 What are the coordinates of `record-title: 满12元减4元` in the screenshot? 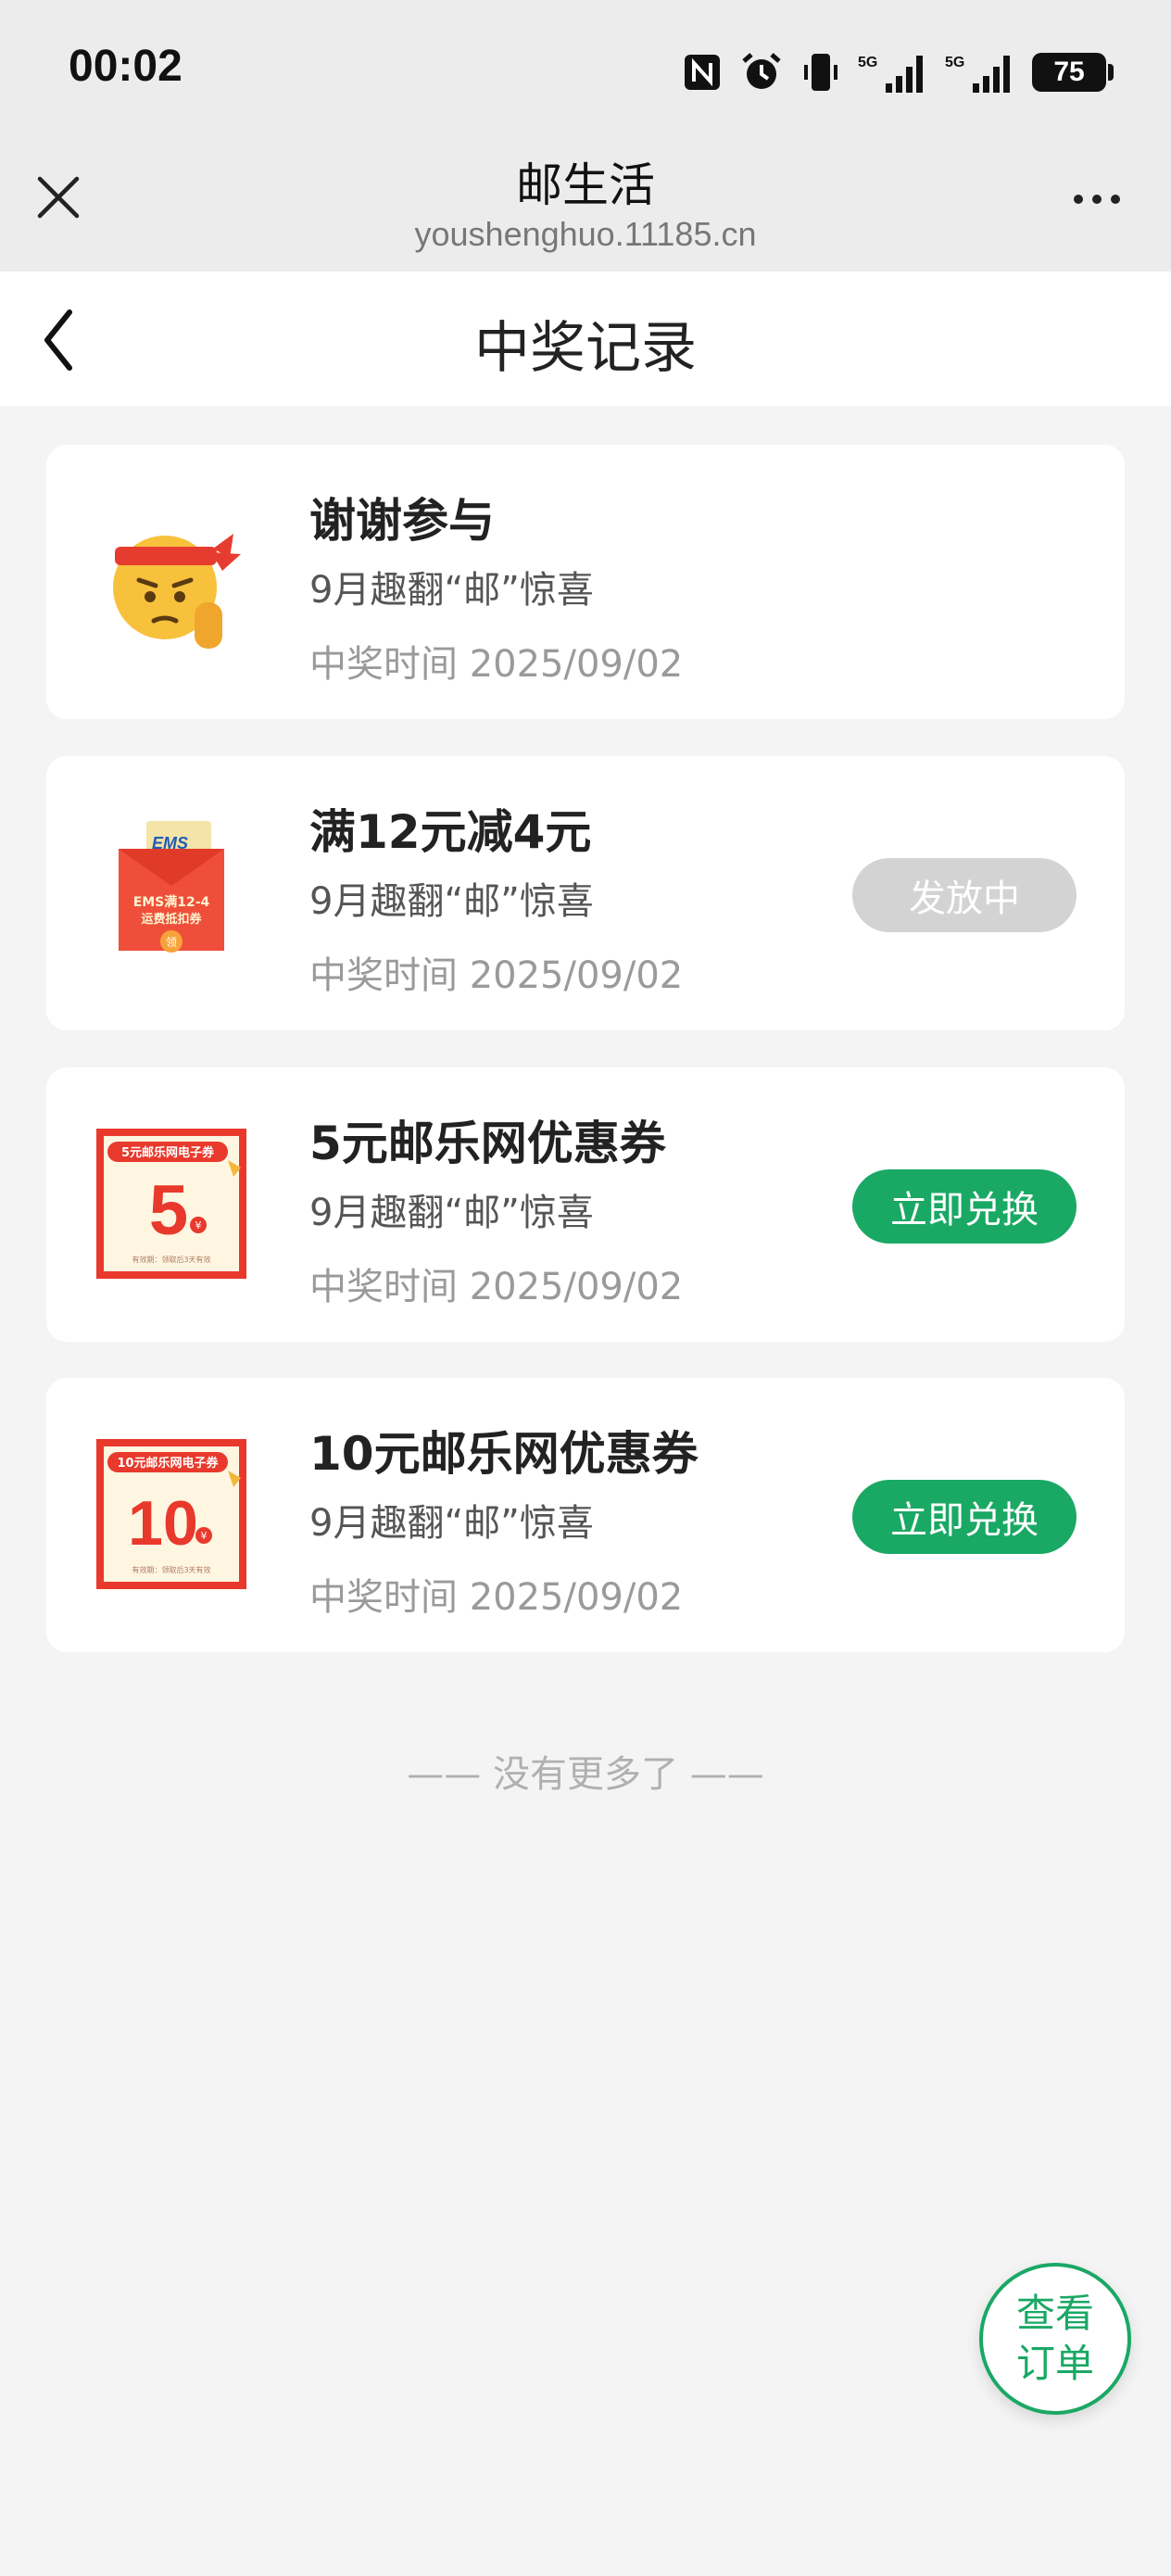 It's located at (451, 832).